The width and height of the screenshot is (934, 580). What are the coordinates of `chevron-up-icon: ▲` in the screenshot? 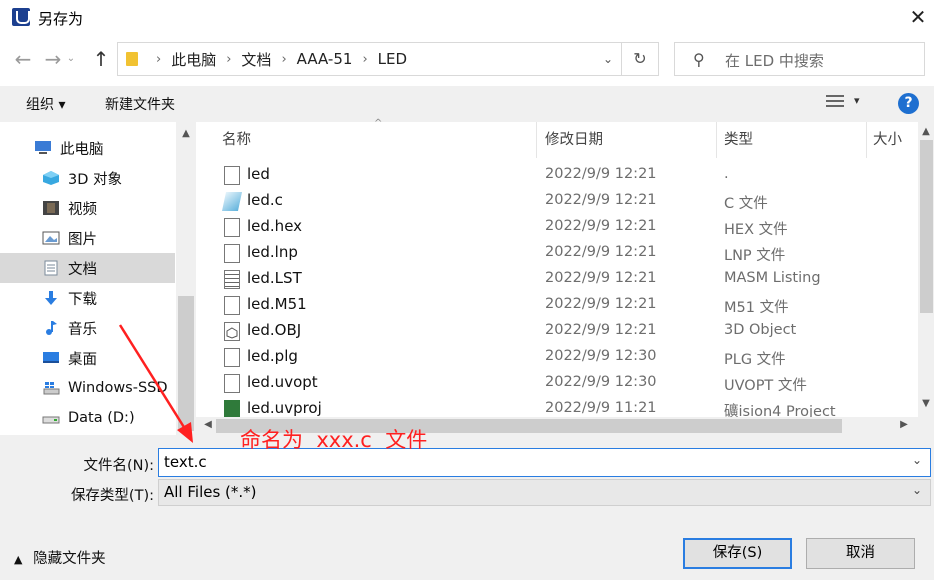 It's located at (18, 559).